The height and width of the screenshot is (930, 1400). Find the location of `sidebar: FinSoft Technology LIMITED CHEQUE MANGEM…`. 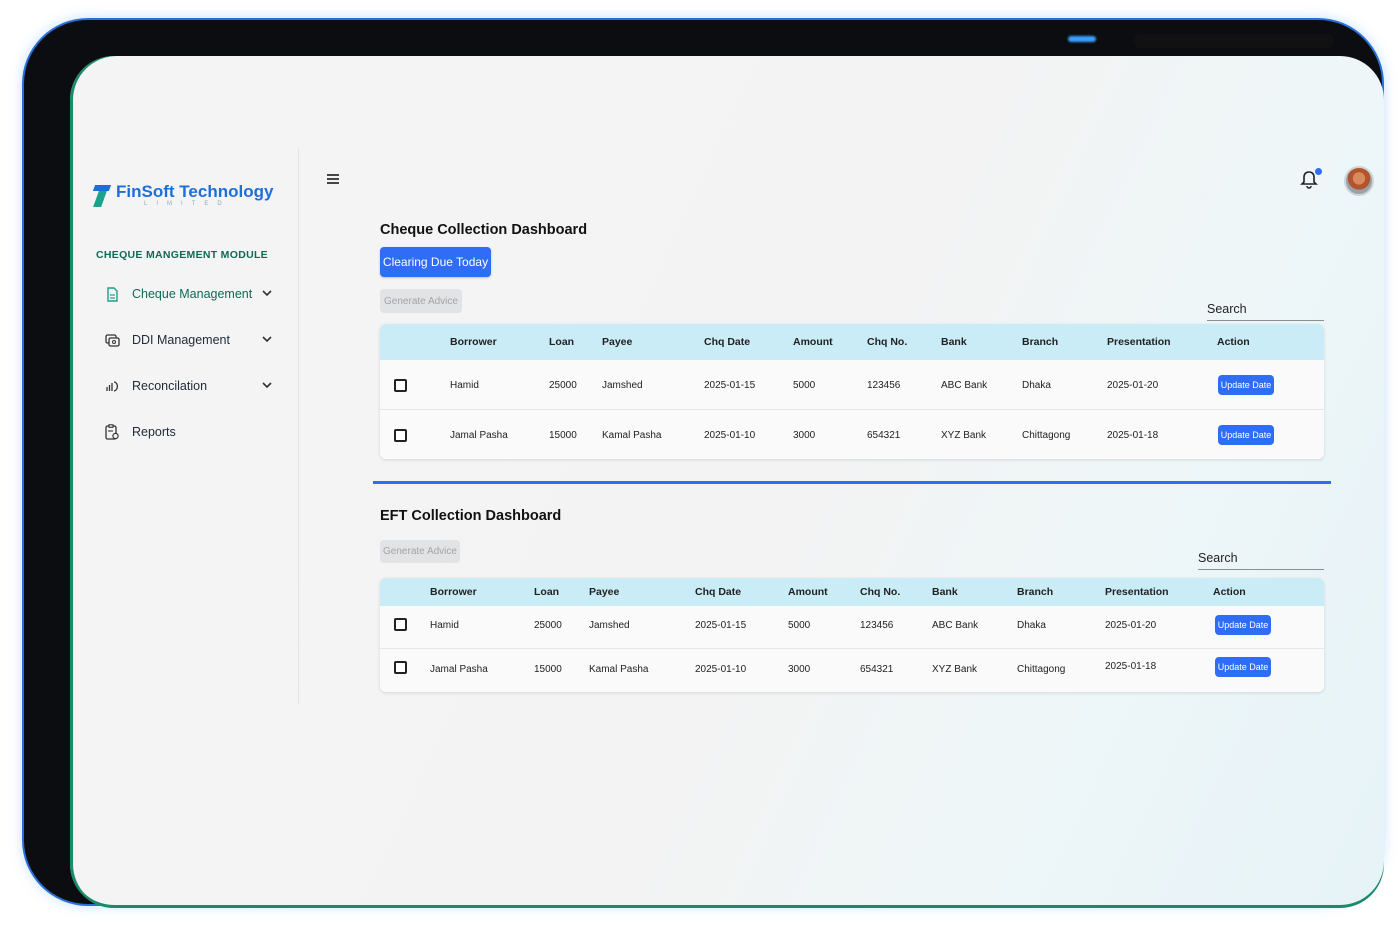

sidebar: FinSoft Technology LIMITED CHEQUE MANGEM… is located at coordinates (184, 482).